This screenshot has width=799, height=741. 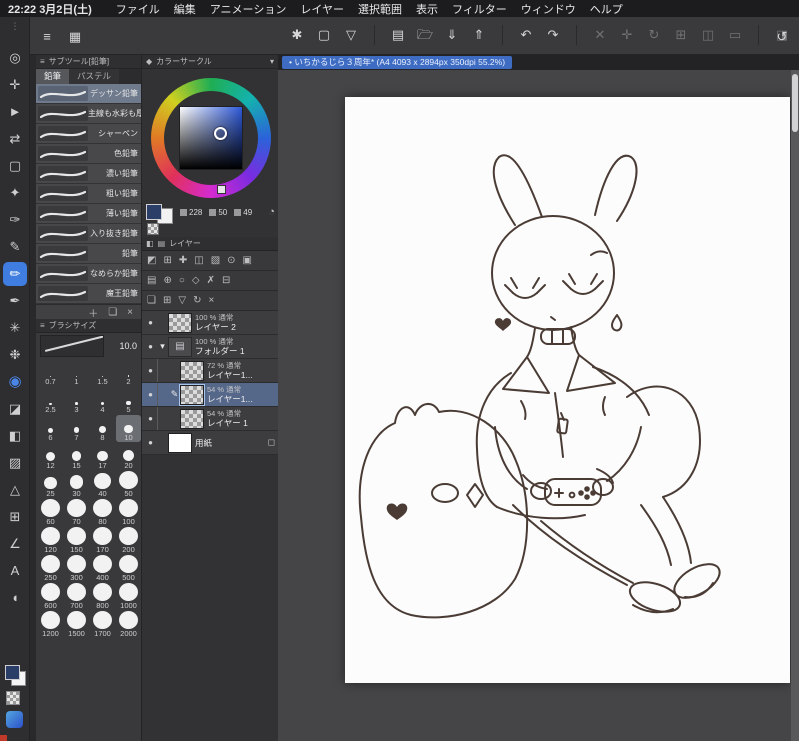 I want to click on brush-size-cell: 40, so click(x=102, y=484).